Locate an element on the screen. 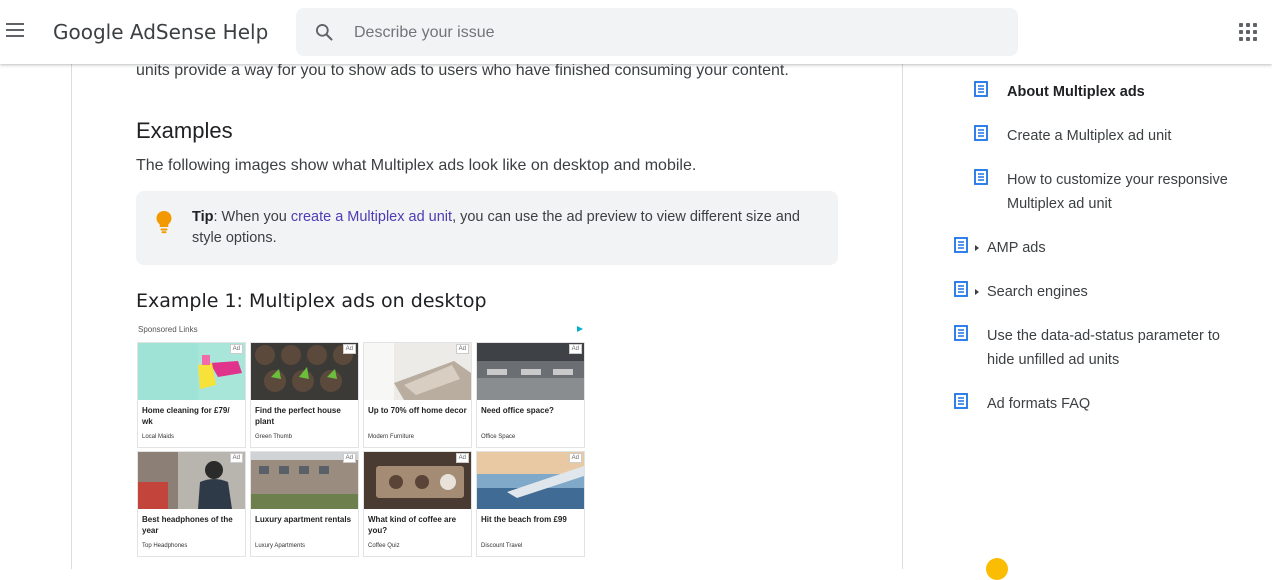 This screenshot has height=580, width=1272. sidebar-item-label: AMP ads is located at coordinates (1016, 248).